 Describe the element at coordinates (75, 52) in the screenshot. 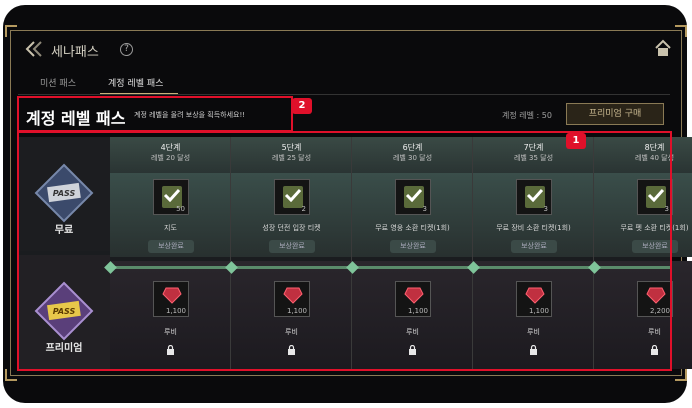

I see `page-title: 세나패스` at that location.